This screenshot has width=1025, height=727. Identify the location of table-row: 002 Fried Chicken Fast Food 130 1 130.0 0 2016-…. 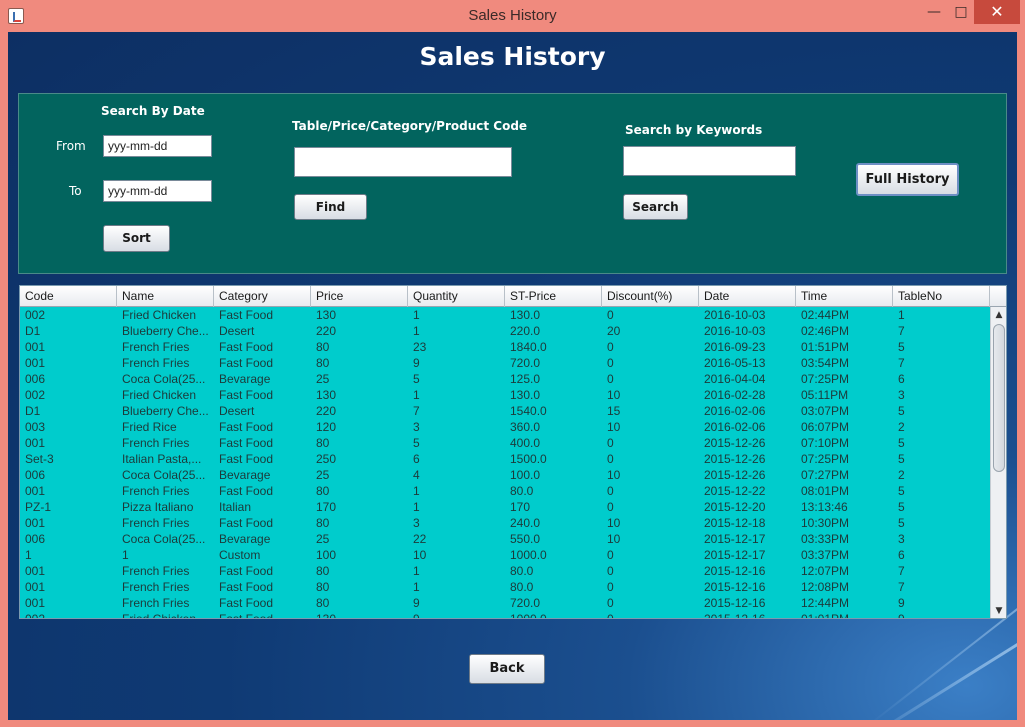
(505, 315).